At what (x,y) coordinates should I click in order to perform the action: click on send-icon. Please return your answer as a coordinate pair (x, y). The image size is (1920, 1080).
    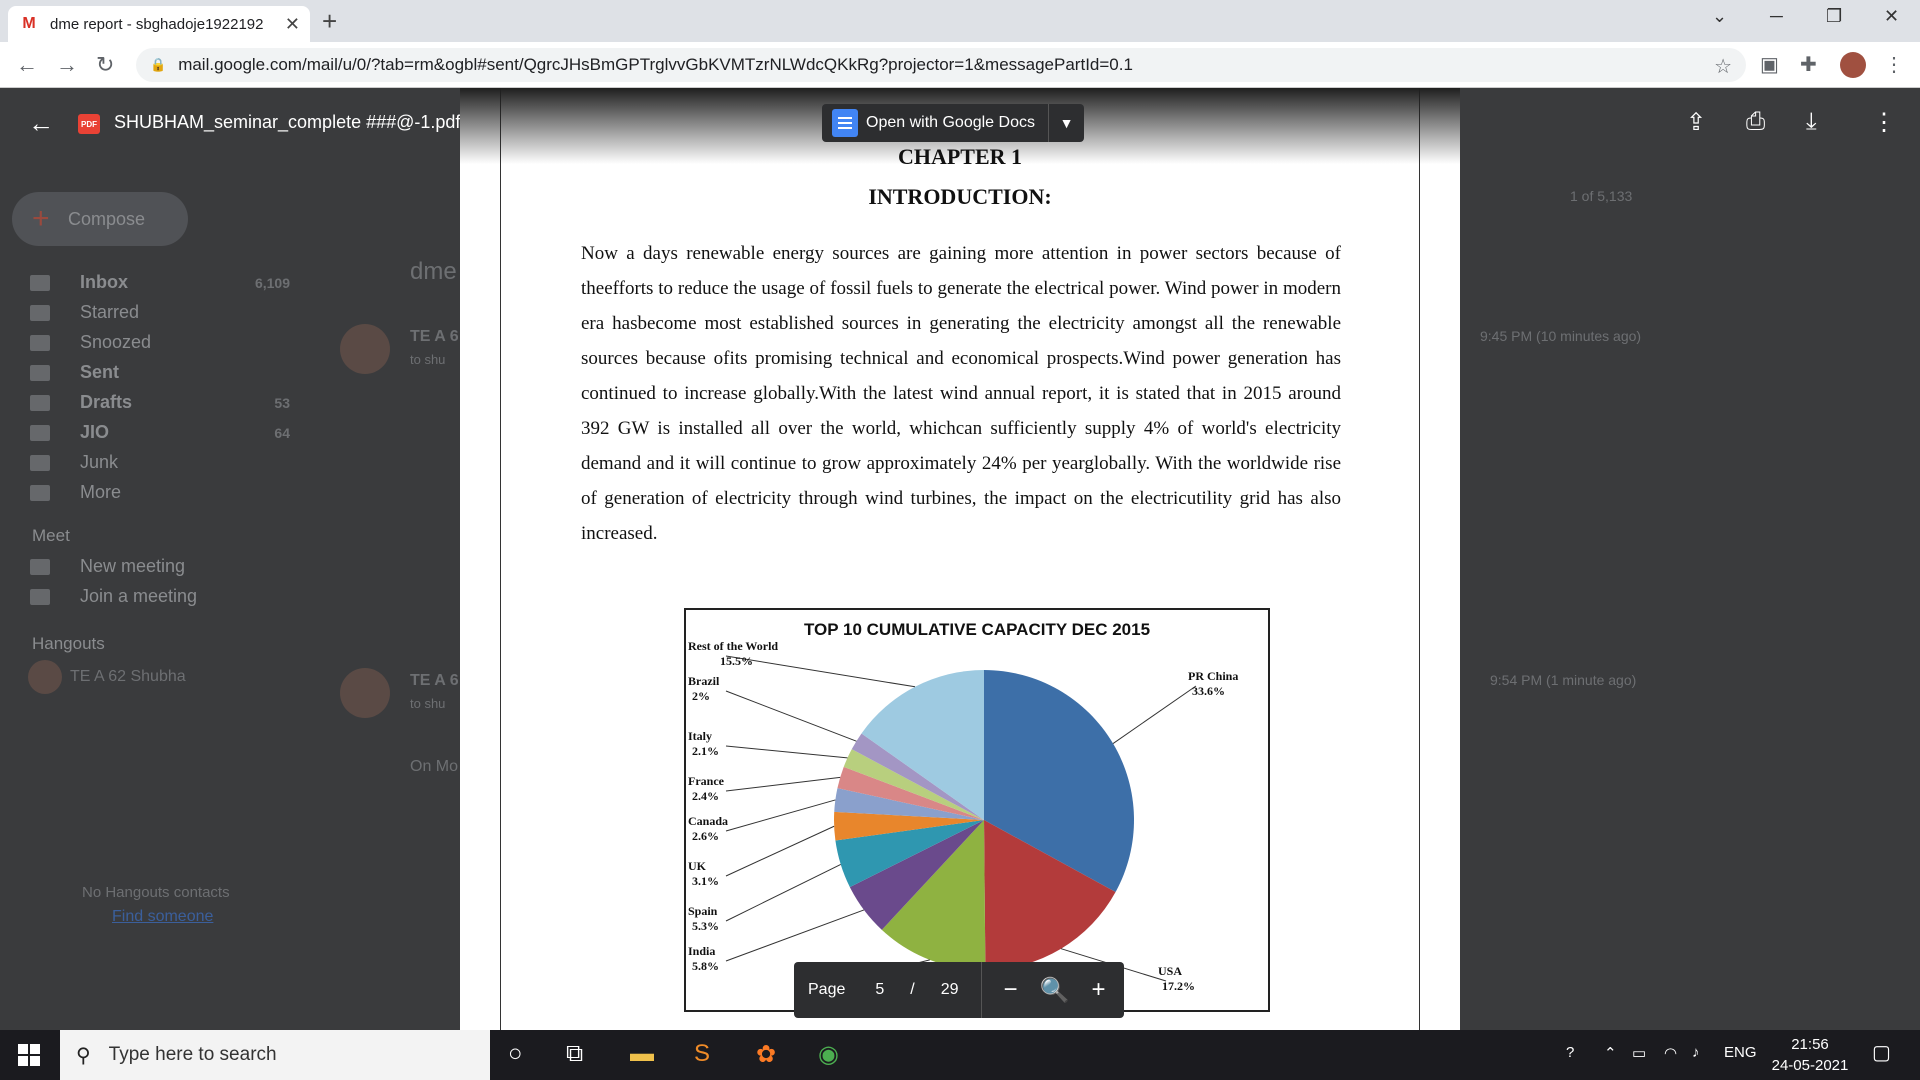
    Looking at the image, I should click on (40, 372).